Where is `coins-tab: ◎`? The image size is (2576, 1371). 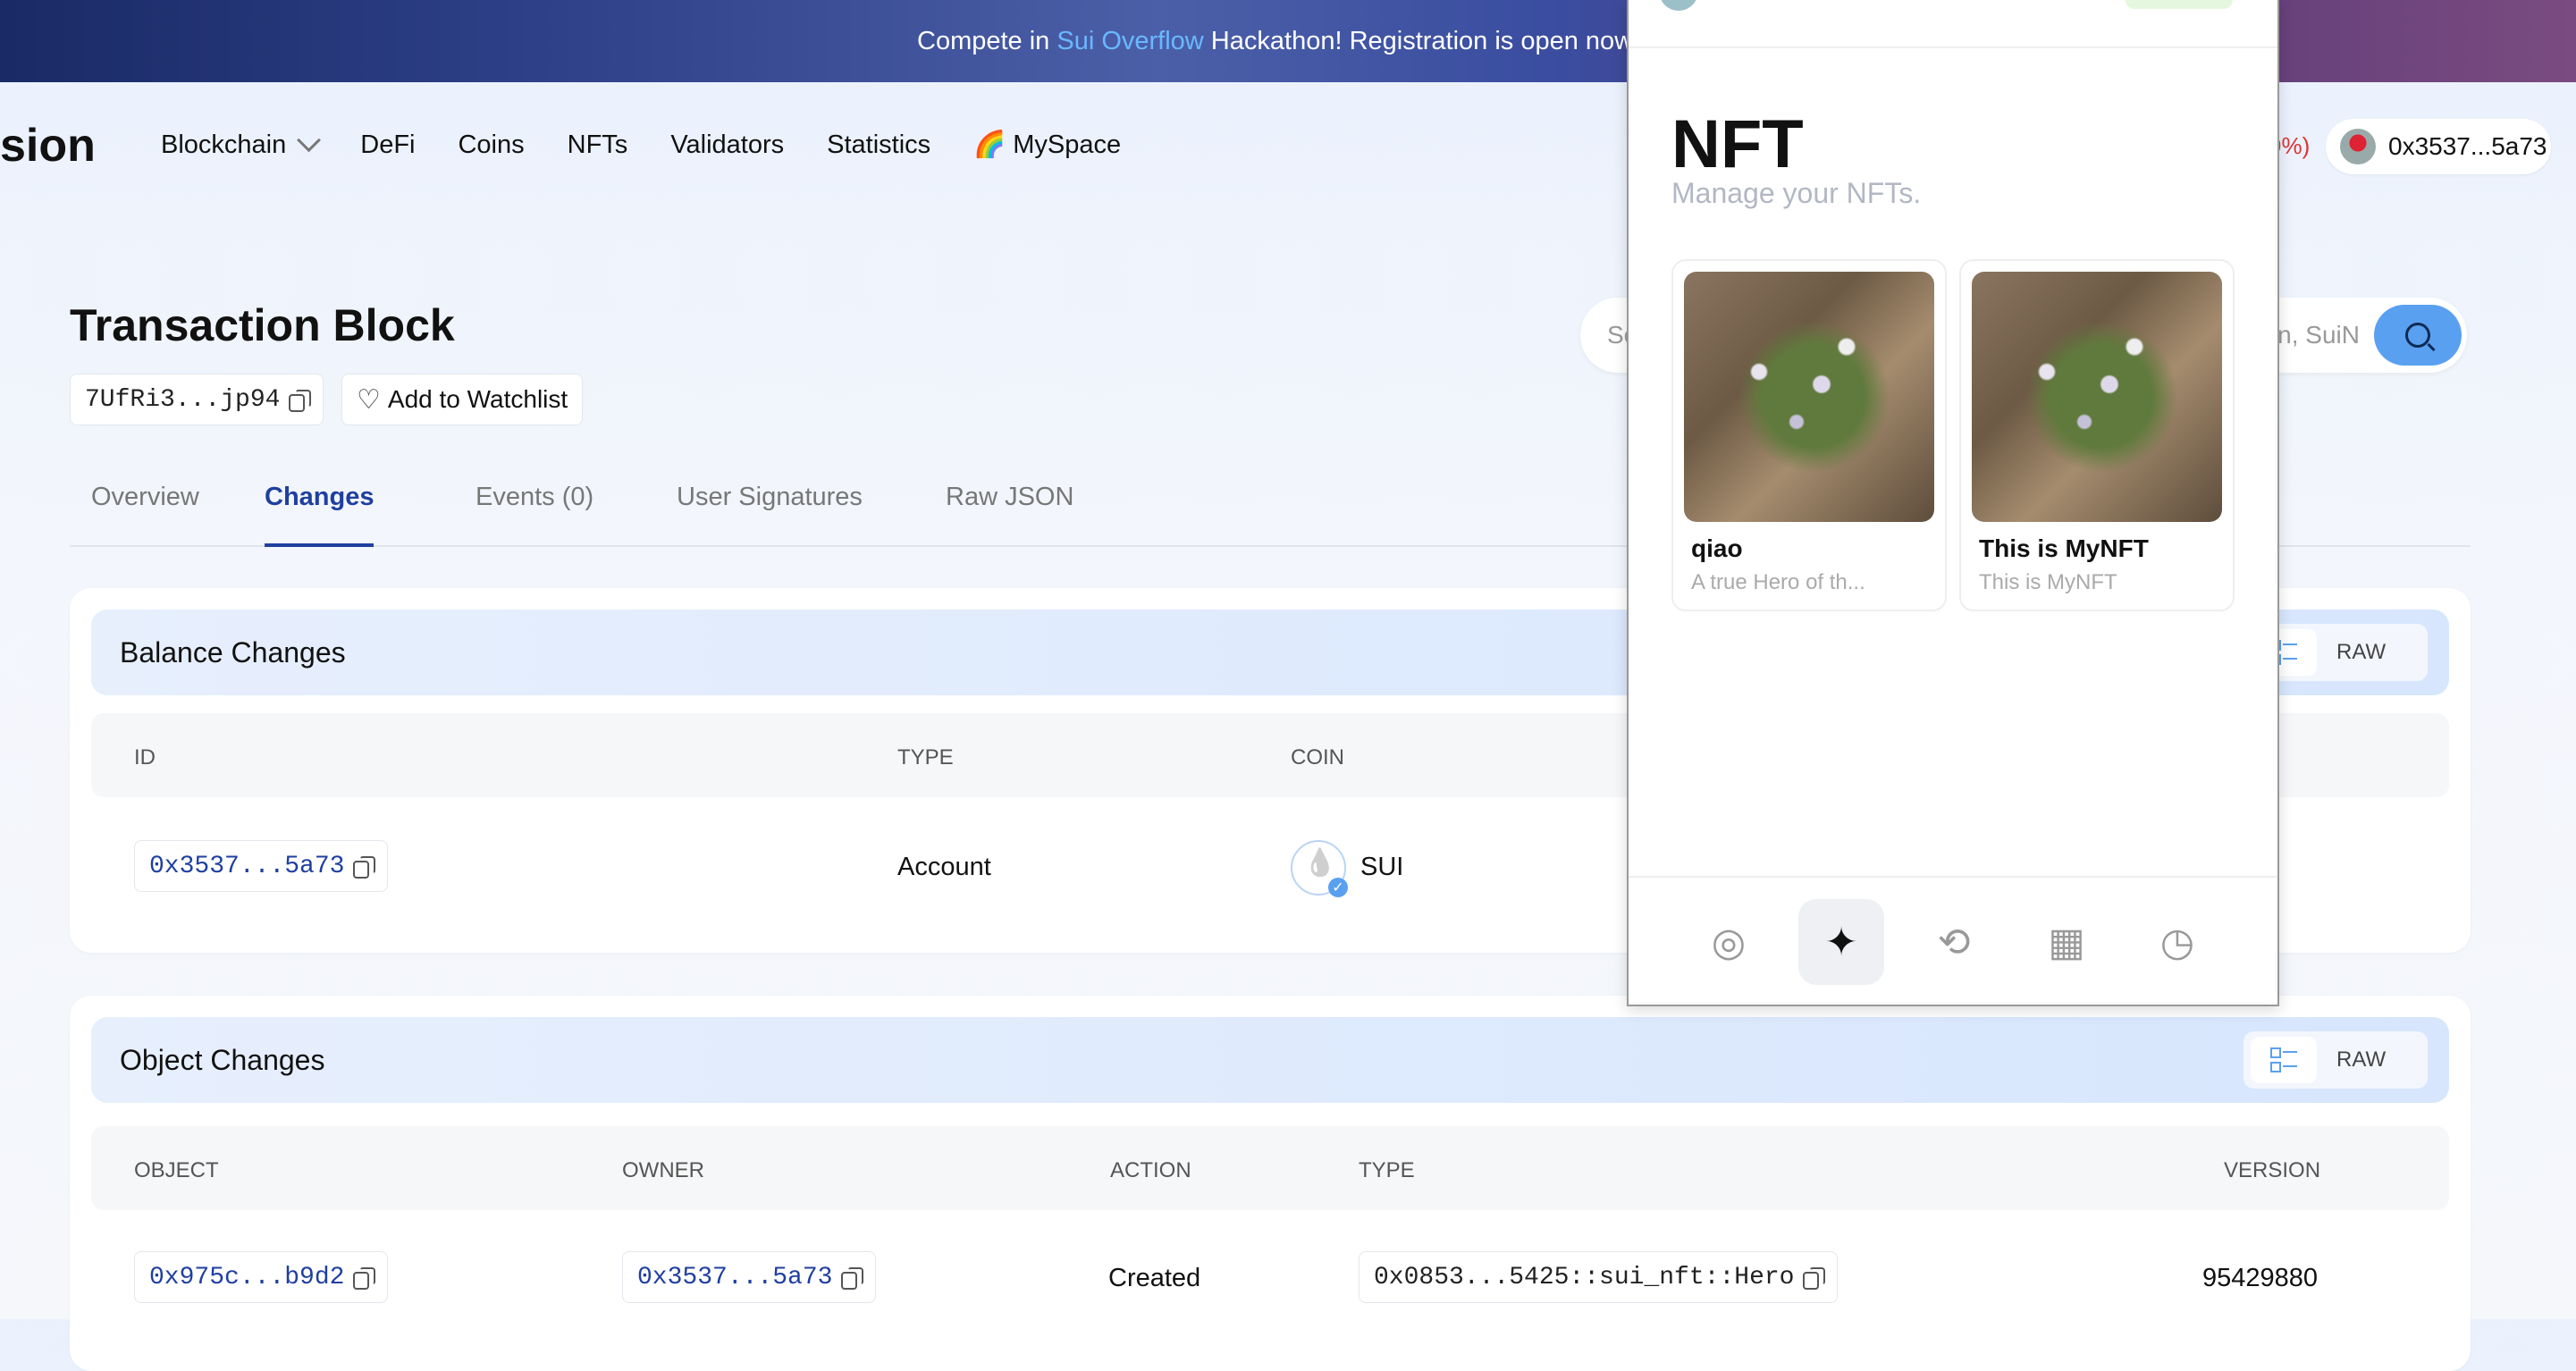
coins-tab: ◎ is located at coordinates (1729, 942).